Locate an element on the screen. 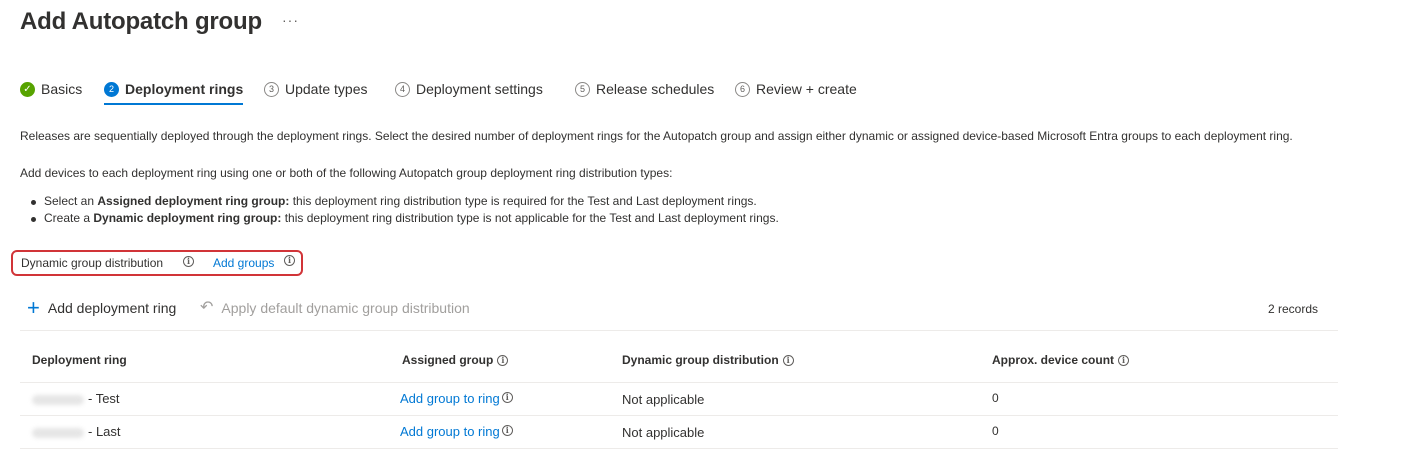  tab-label: Release schedules is located at coordinates (655, 89).